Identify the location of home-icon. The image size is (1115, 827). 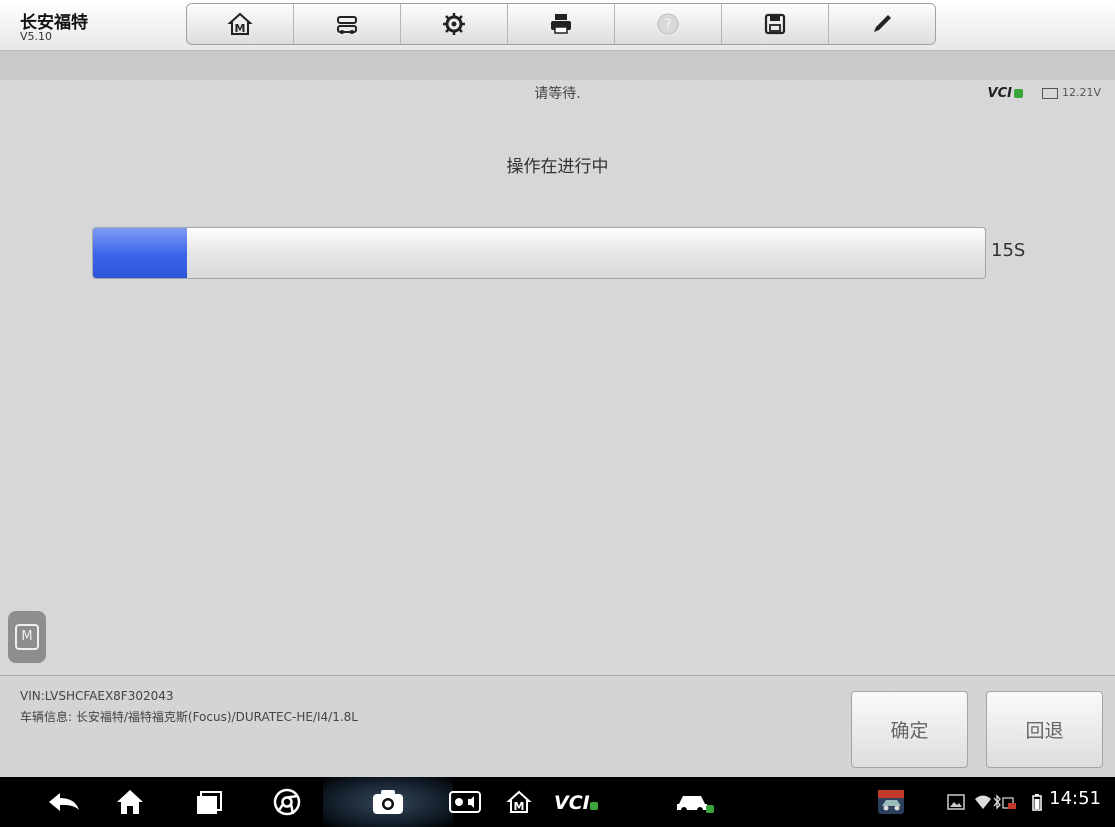
(130, 802).